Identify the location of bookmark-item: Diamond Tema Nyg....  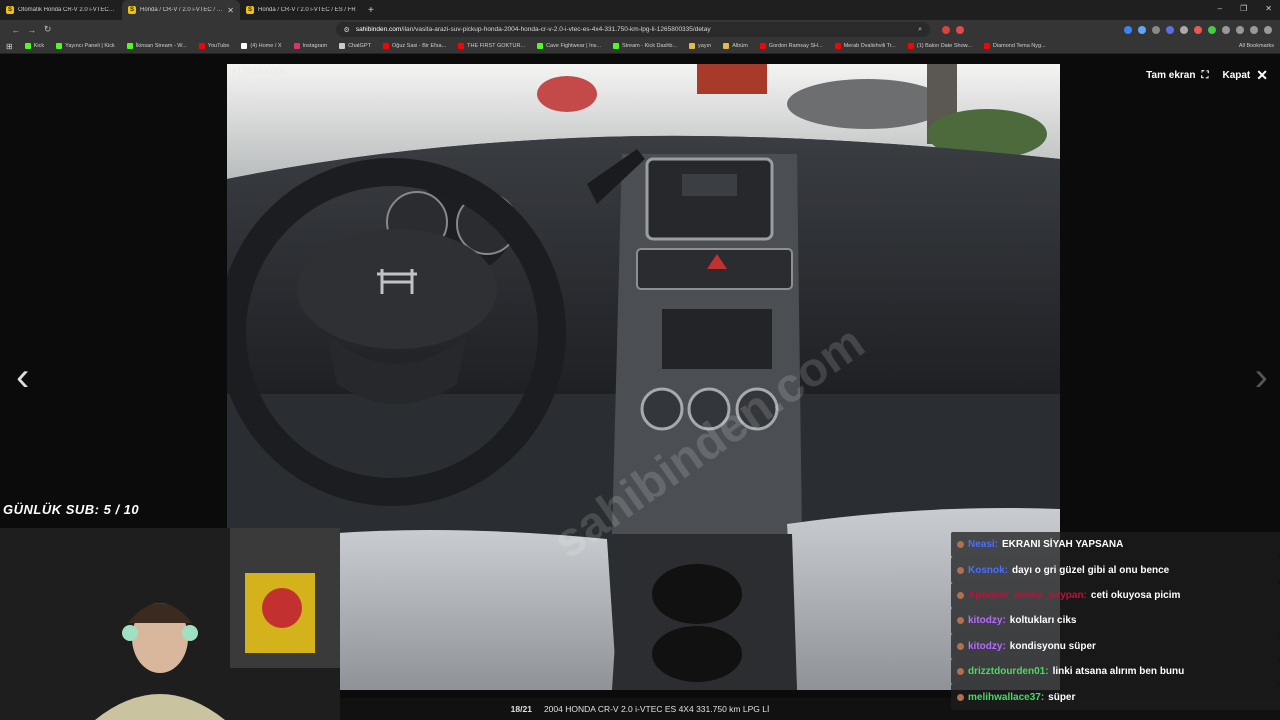
(1014, 46).